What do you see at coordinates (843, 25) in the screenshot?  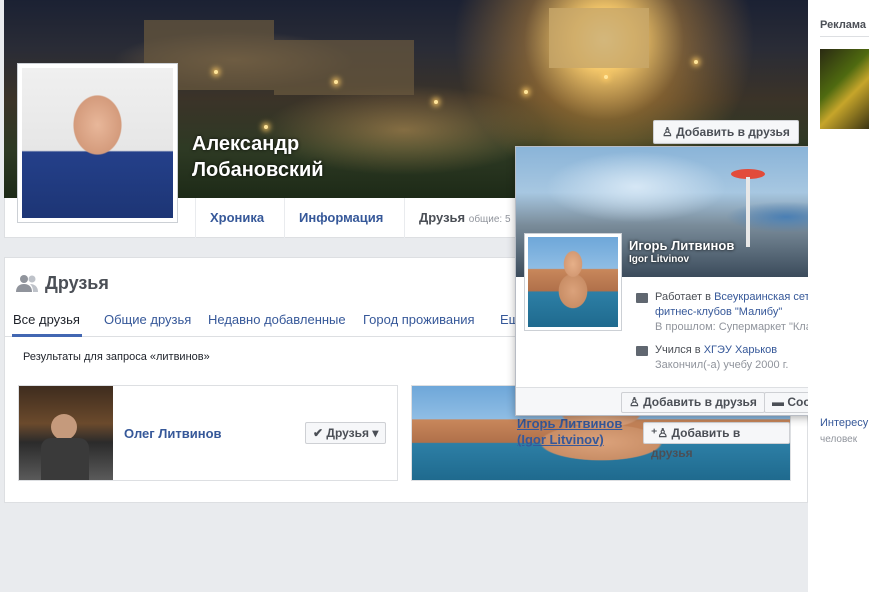 I see `ads-title: Реклама` at bounding box center [843, 25].